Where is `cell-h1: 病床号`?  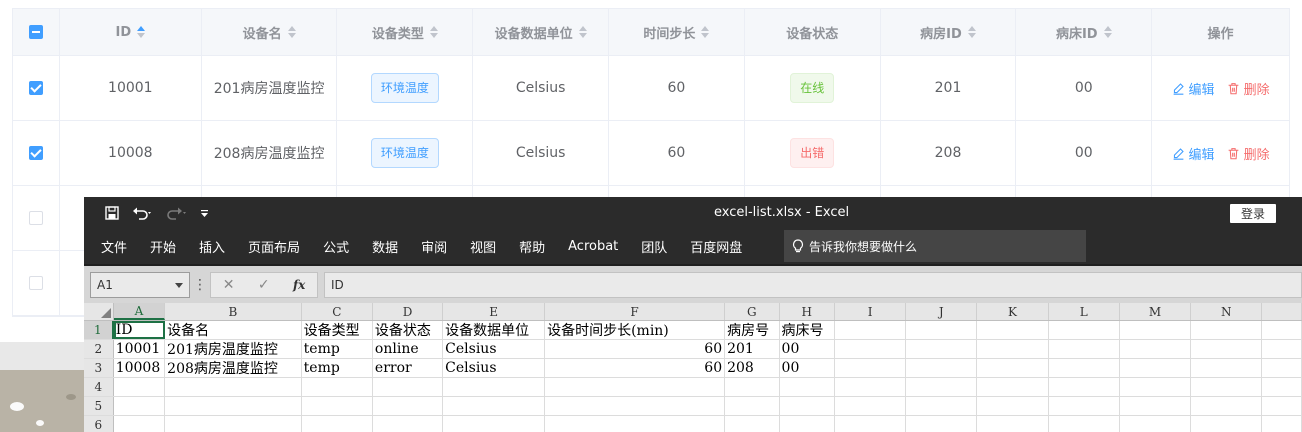 cell-h1: 病床号 is located at coordinates (807, 330).